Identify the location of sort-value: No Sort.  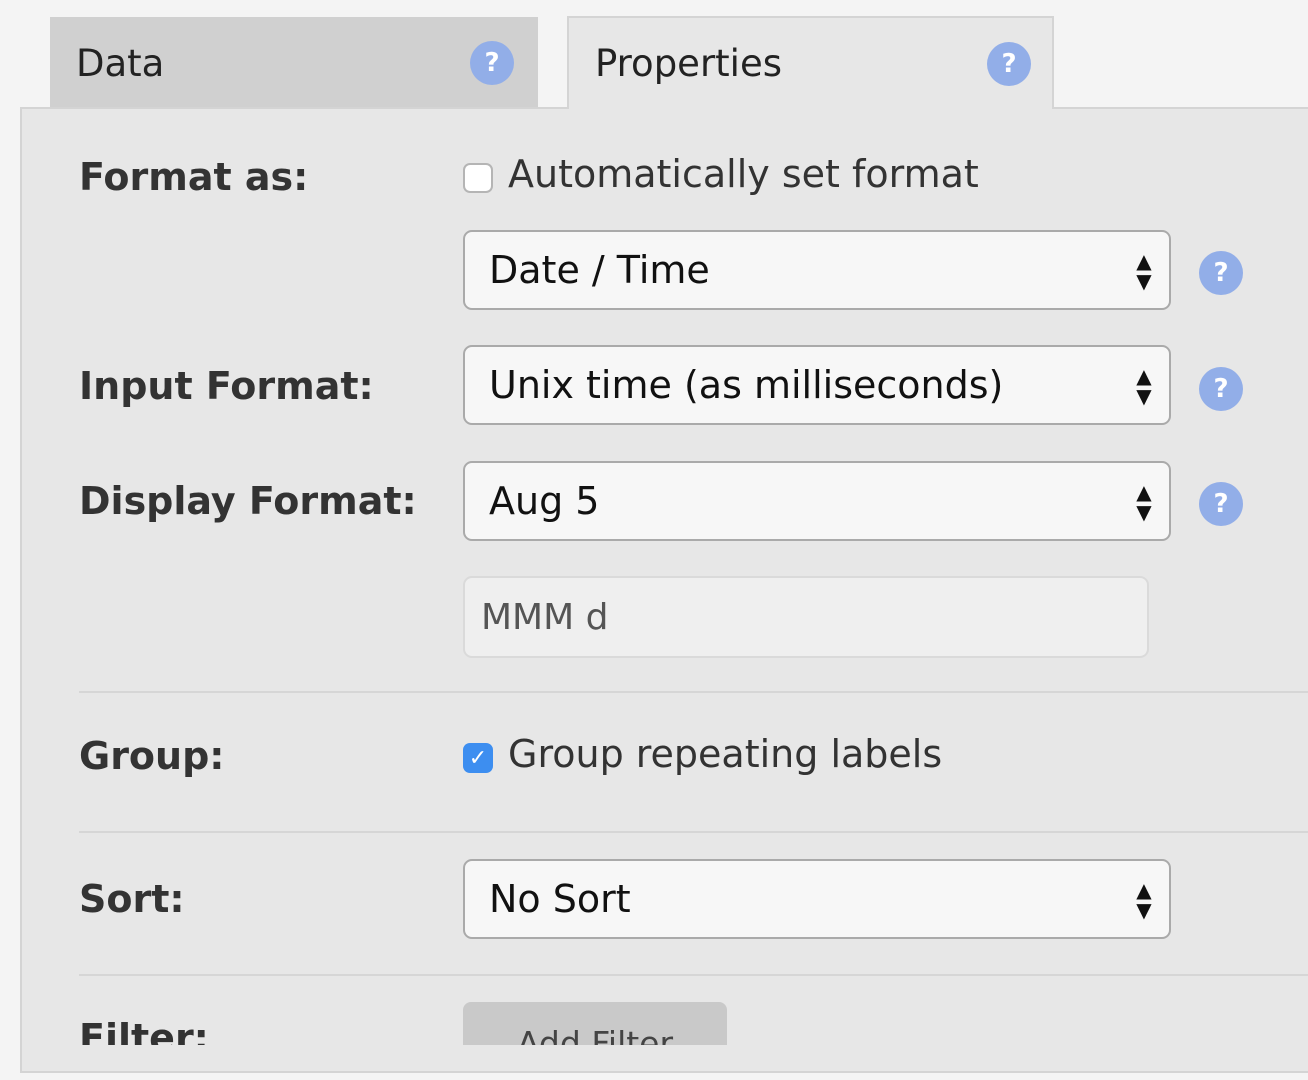
(560, 899).